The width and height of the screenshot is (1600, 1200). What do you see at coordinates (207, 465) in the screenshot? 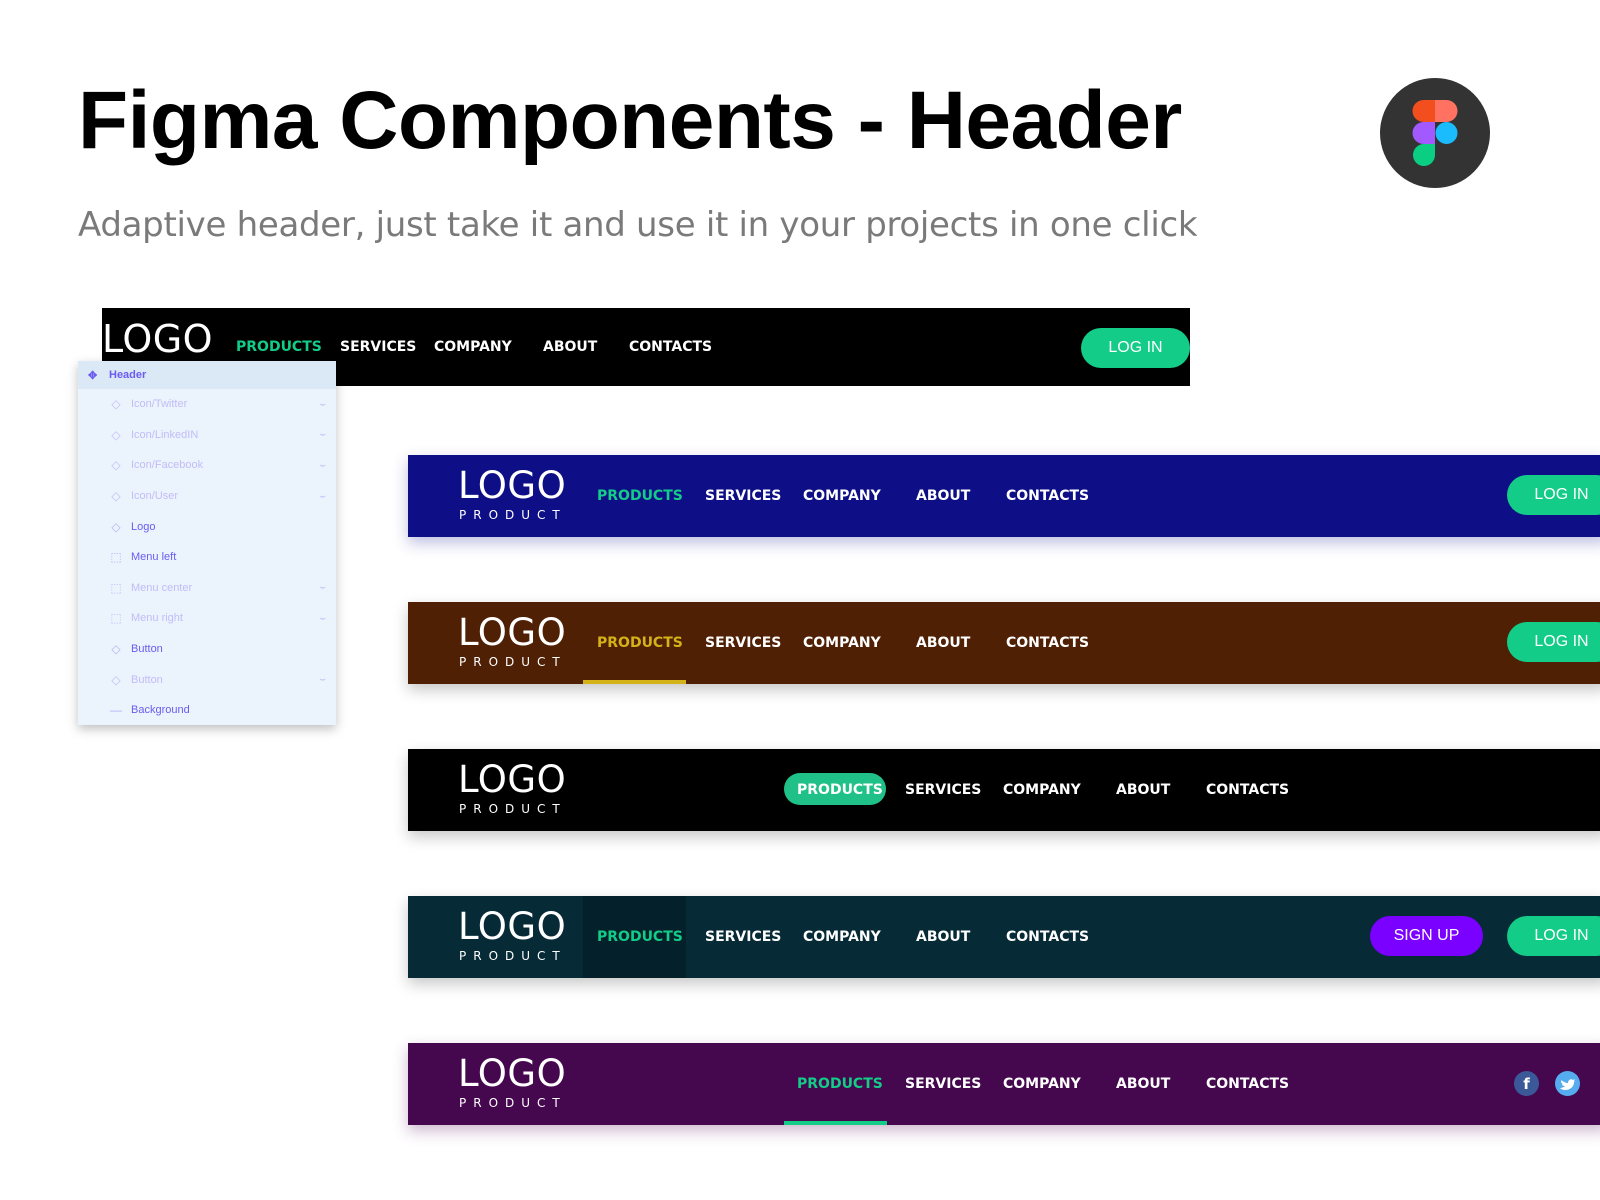
I see `layer-item: ◇ Icon/Facebook ⌣` at bounding box center [207, 465].